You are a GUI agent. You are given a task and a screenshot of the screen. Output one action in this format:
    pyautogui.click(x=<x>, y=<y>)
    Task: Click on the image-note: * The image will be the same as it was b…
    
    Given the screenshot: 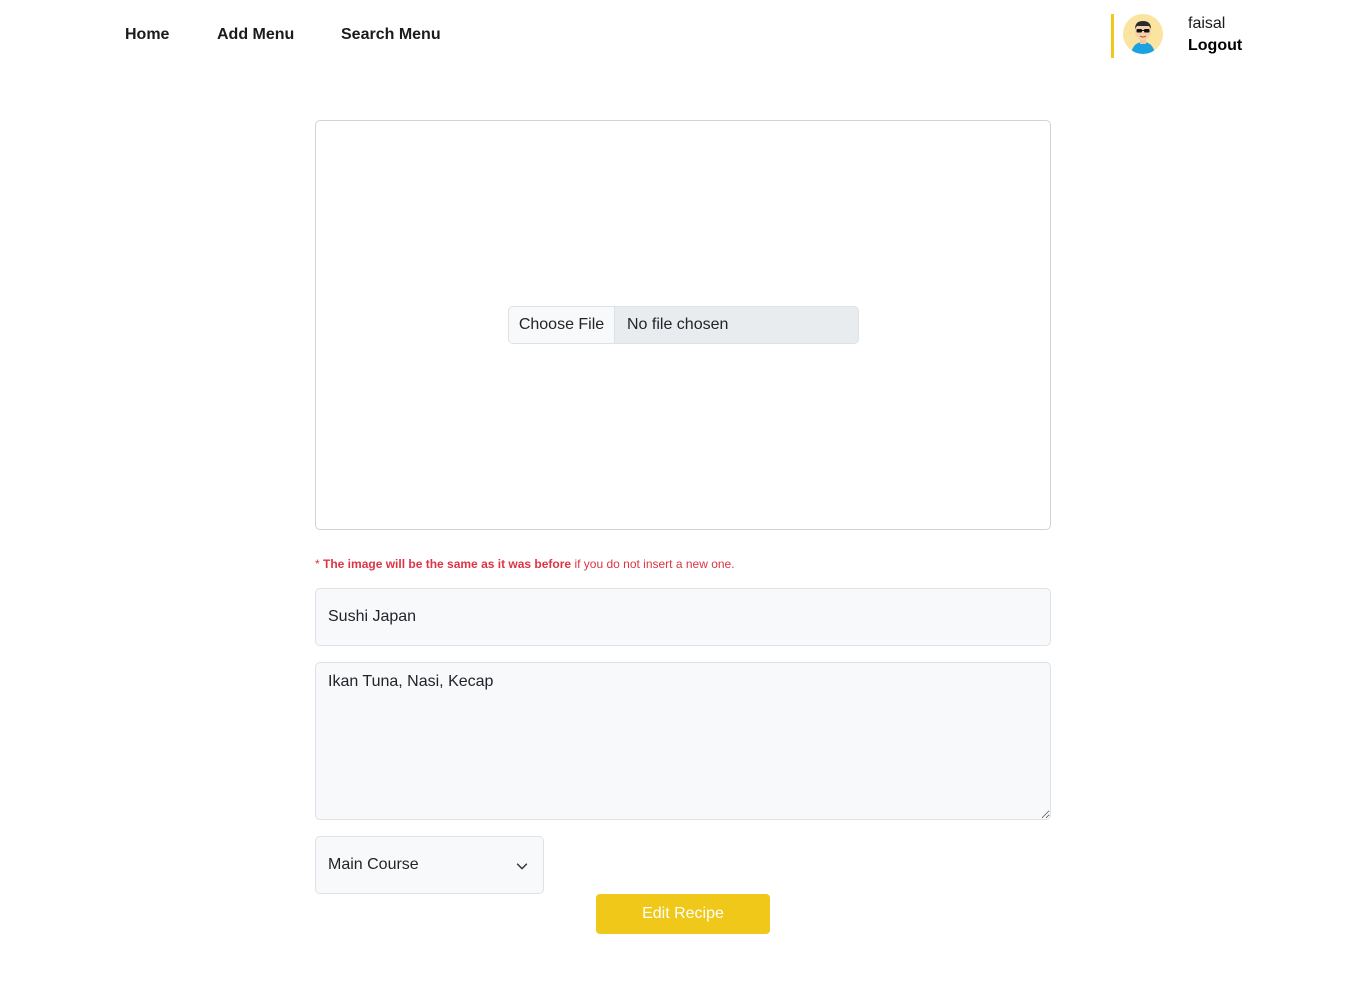 What is the action you would take?
    pyautogui.click(x=525, y=564)
    